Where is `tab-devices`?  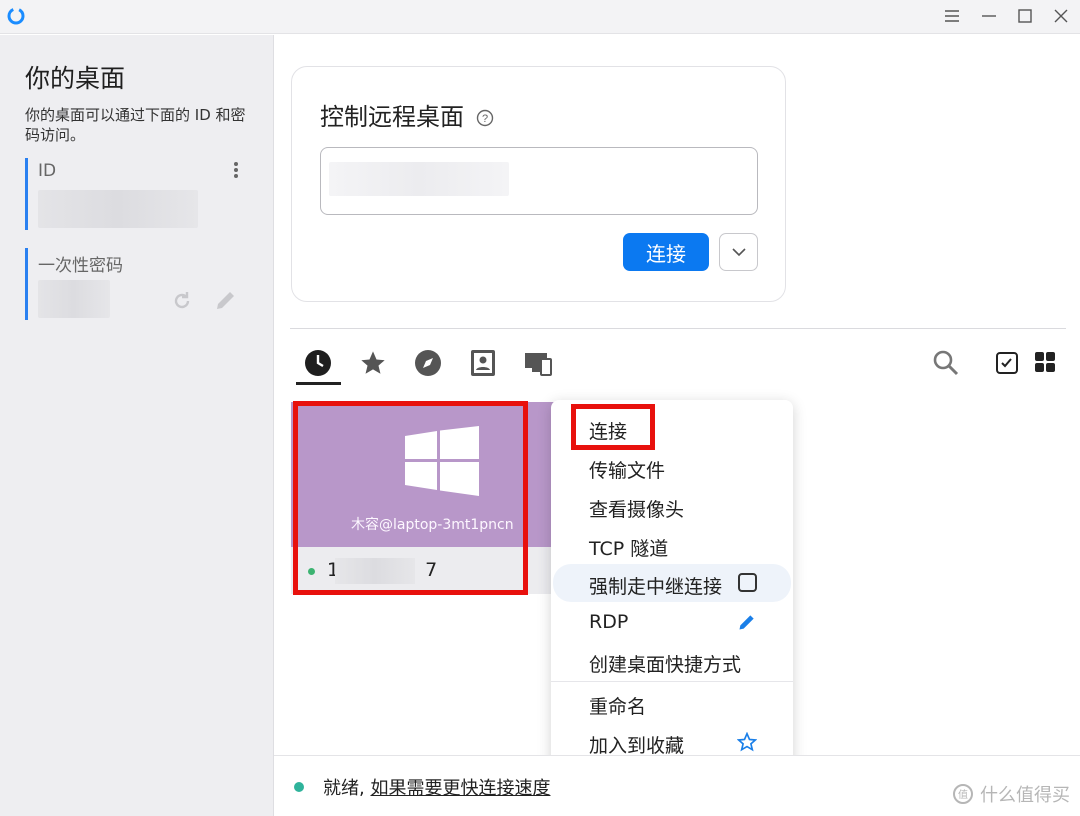
tab-devices is located at coordinates (538, 363).